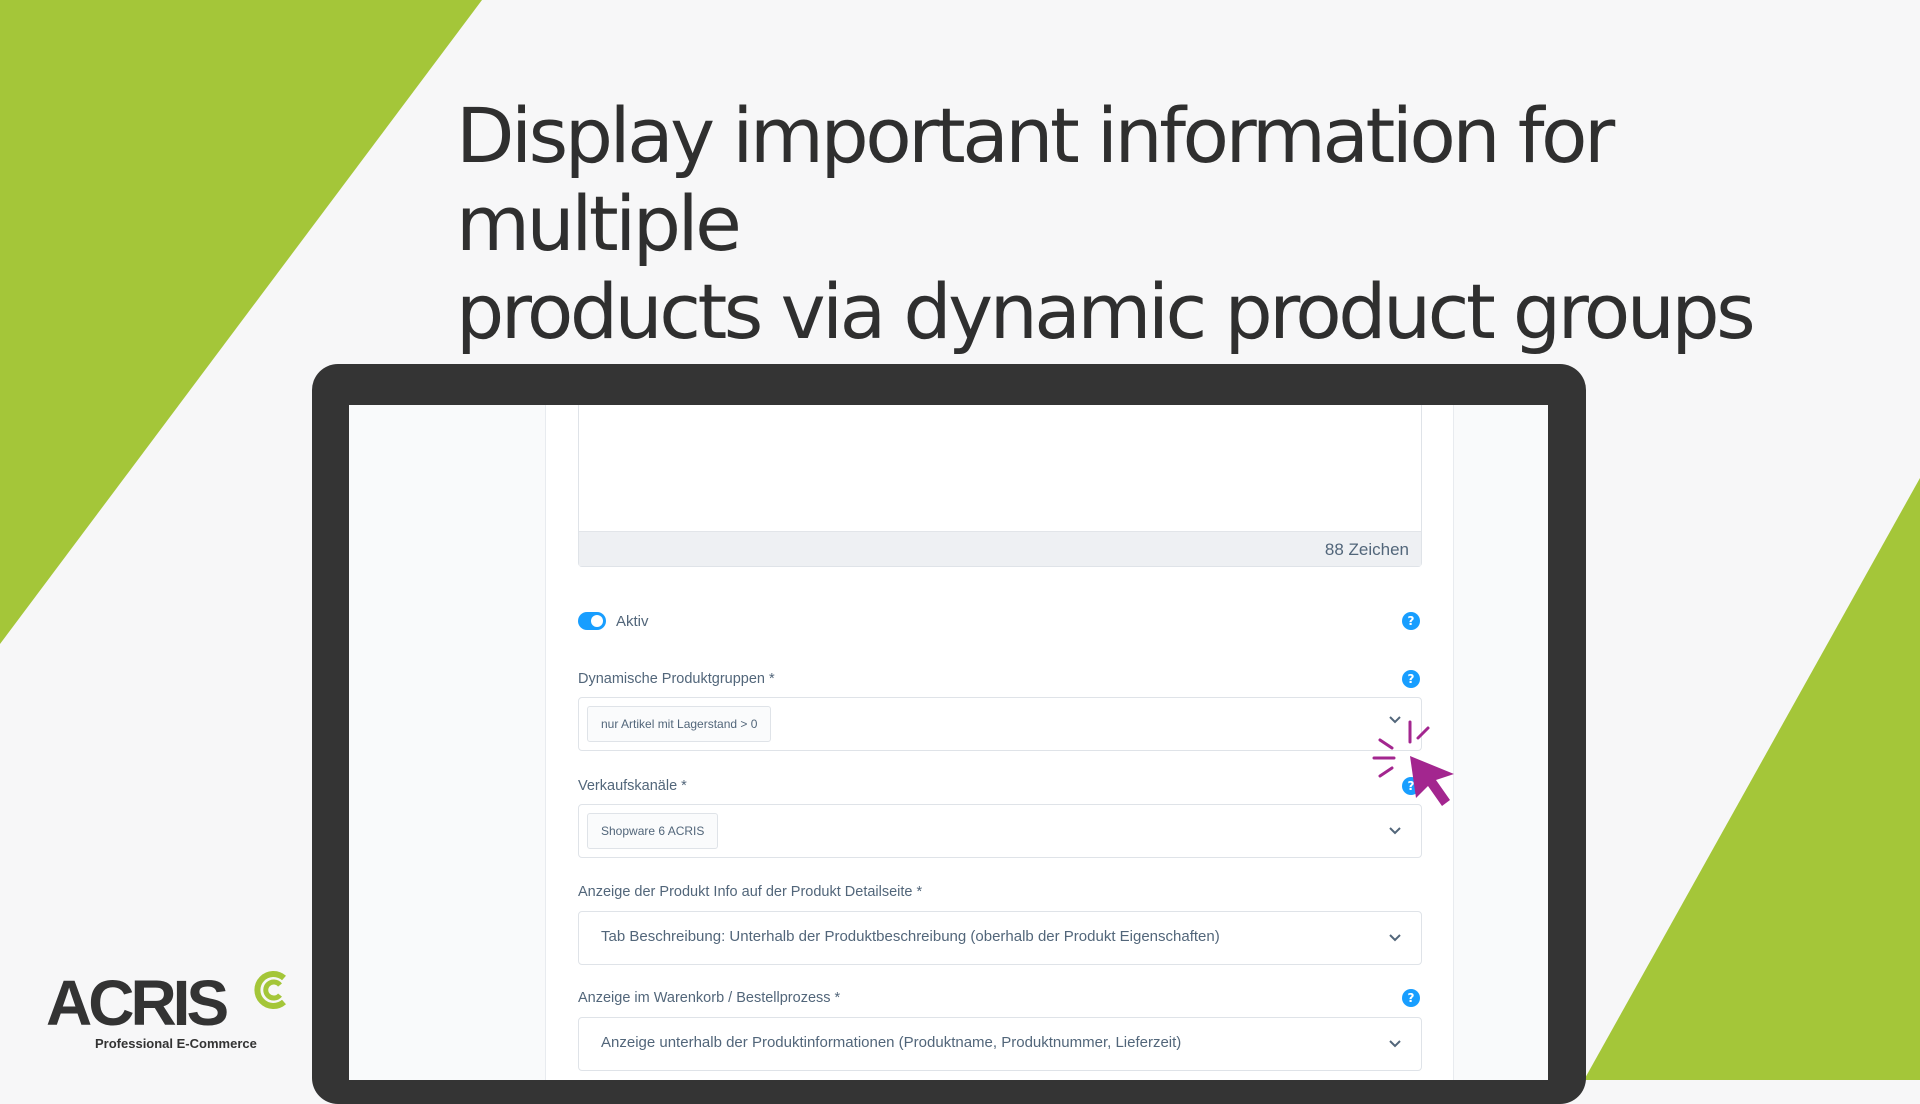 This screenshot has width=1920, height=1104. What do you see at coordinates (679, 724) in the screenshot?
I see `product-group-tag: nur Artikel mit Lagerstand > 0` at bounding box center [679, 724].